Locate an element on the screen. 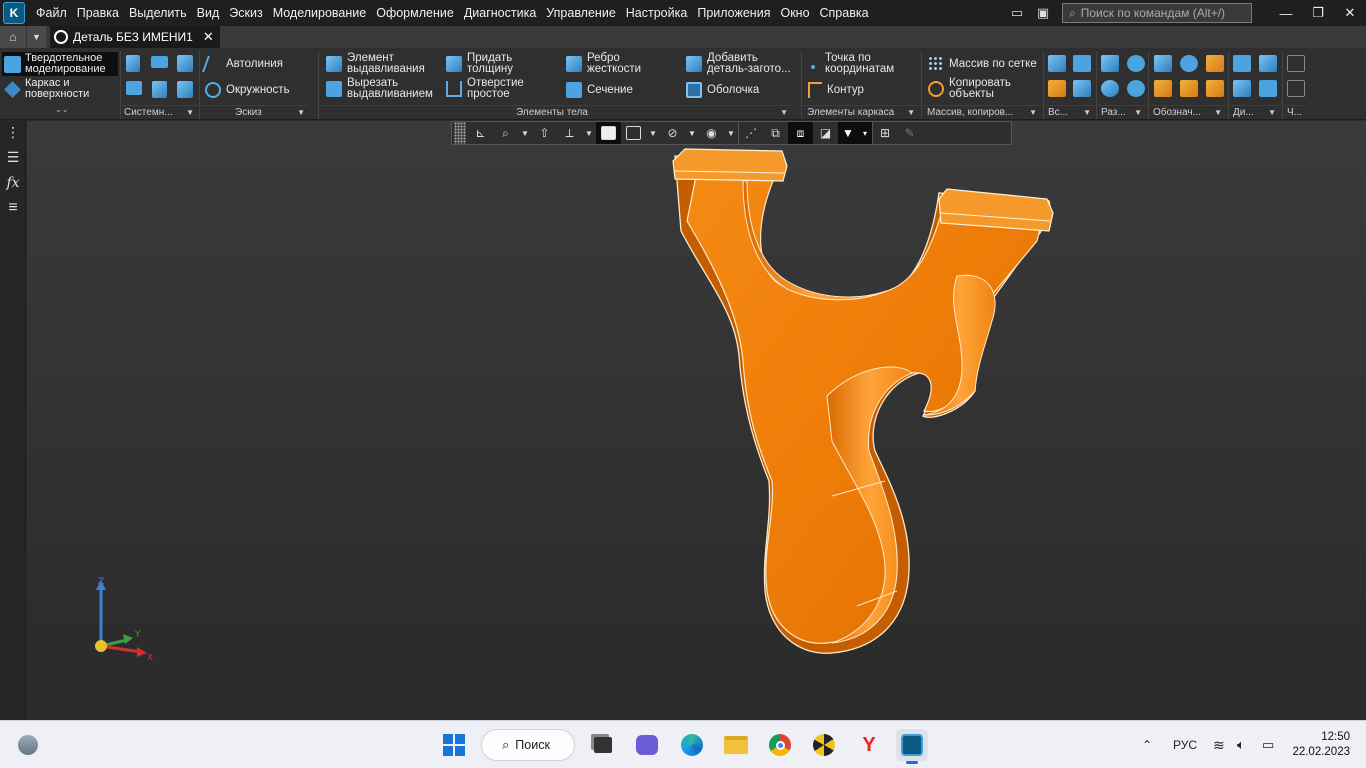  point-by-coords-button: Точка по координатам is located at coordinates (863, 63).